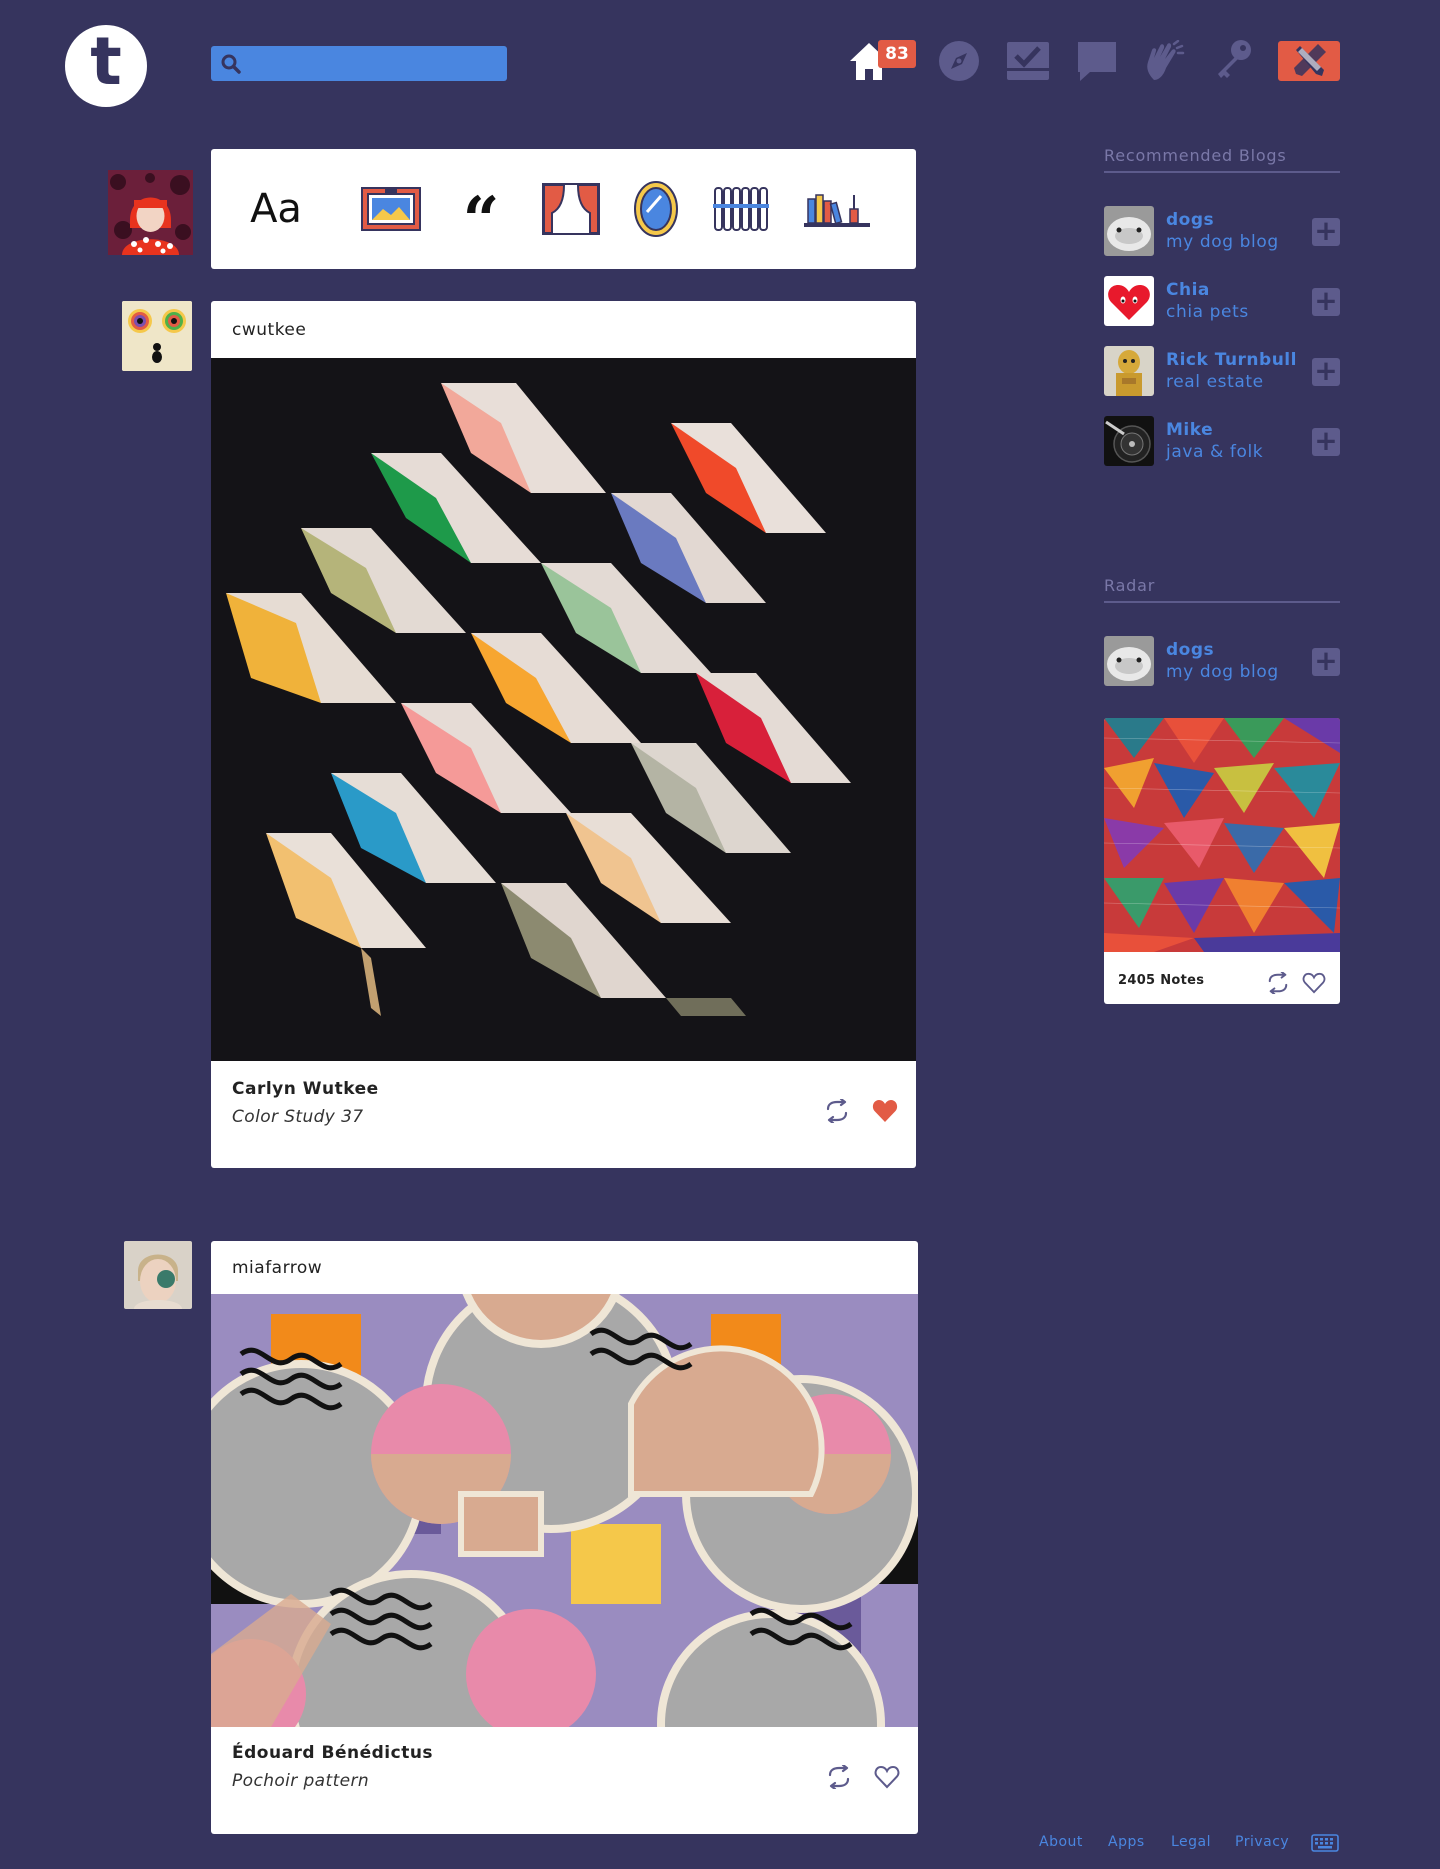  What do you see at coordinates (897, 54) in the screenshot?
I see `inbox-count-badge: 83` at bounding box center [897, 54].